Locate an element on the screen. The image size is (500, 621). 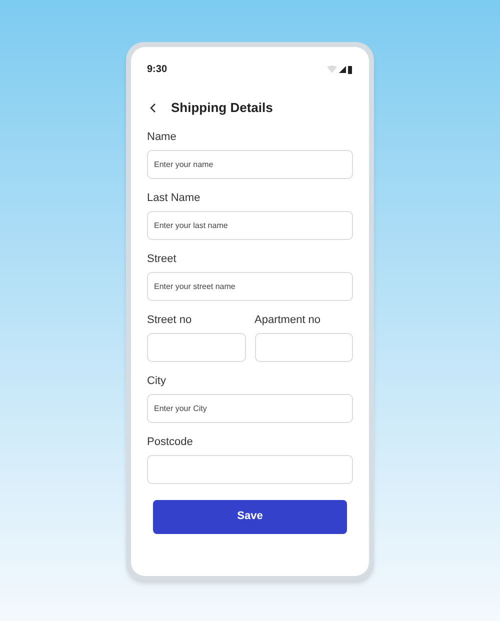
input-field: Enter your City is located at coordinates (250, 408).